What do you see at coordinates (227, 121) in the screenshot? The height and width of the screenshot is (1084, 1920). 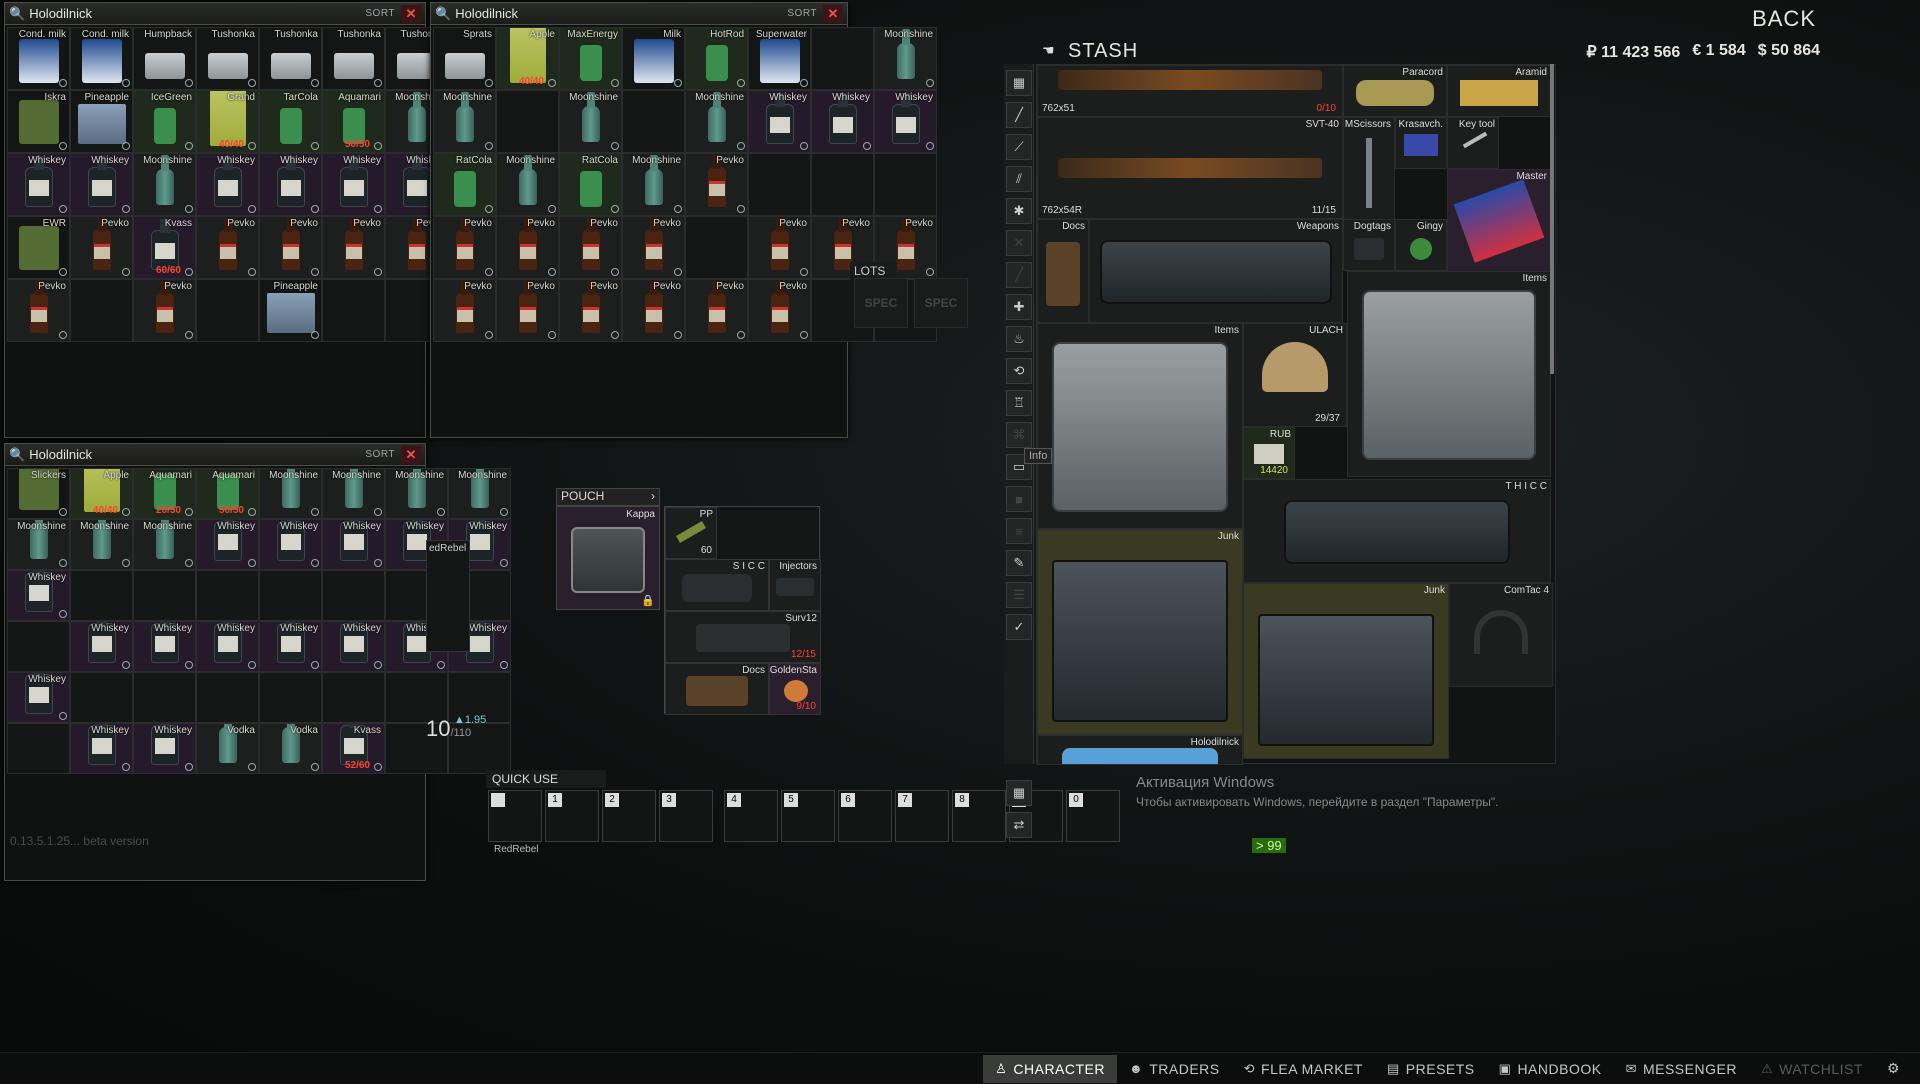 I see `inventory-item: Grand 40/40` at bounding box center [227, 121].